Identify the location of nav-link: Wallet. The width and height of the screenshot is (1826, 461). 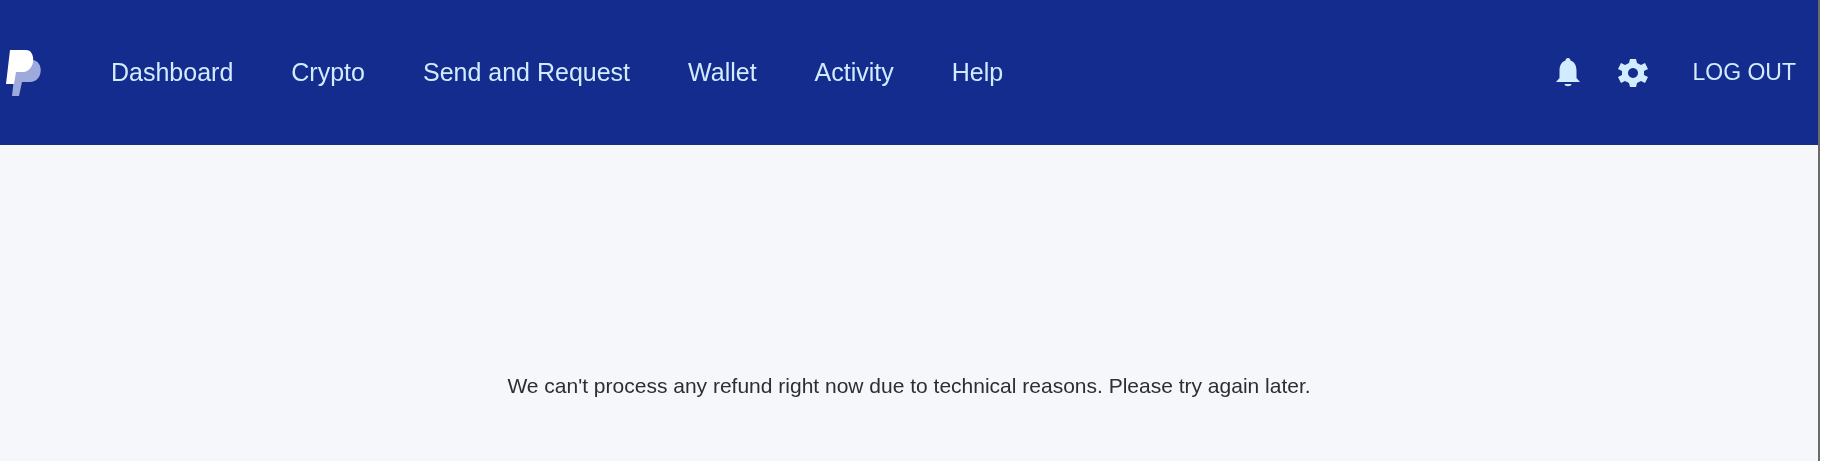
(722, 72).